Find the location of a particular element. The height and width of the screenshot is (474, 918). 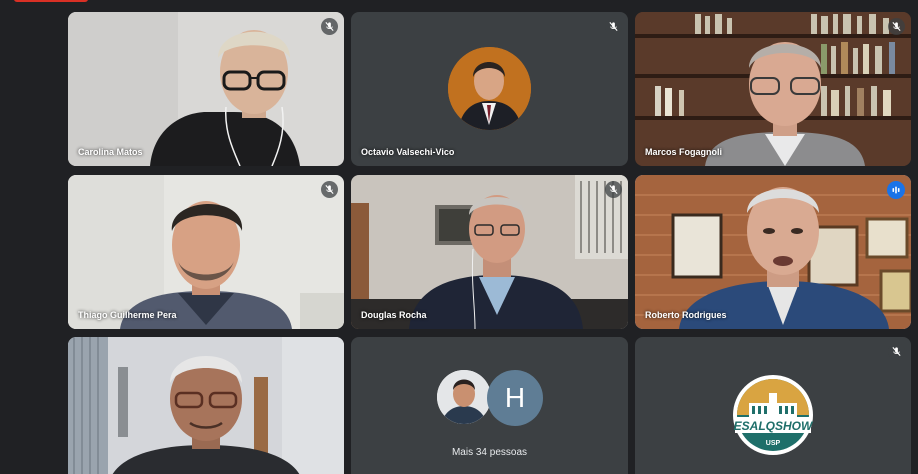

participant-name: Carolina Matos is located at coordinates (110, 152).